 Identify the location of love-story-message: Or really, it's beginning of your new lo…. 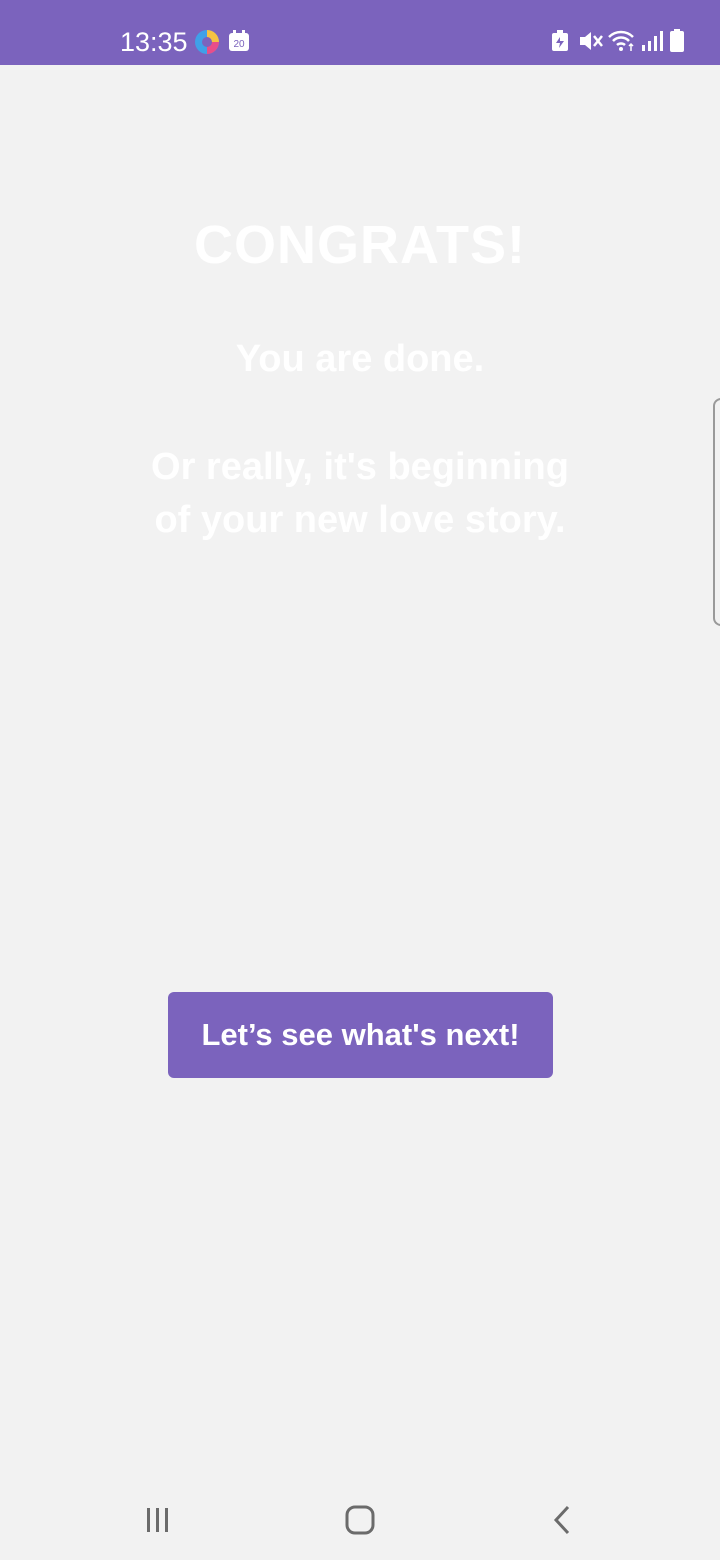
(360, 494).